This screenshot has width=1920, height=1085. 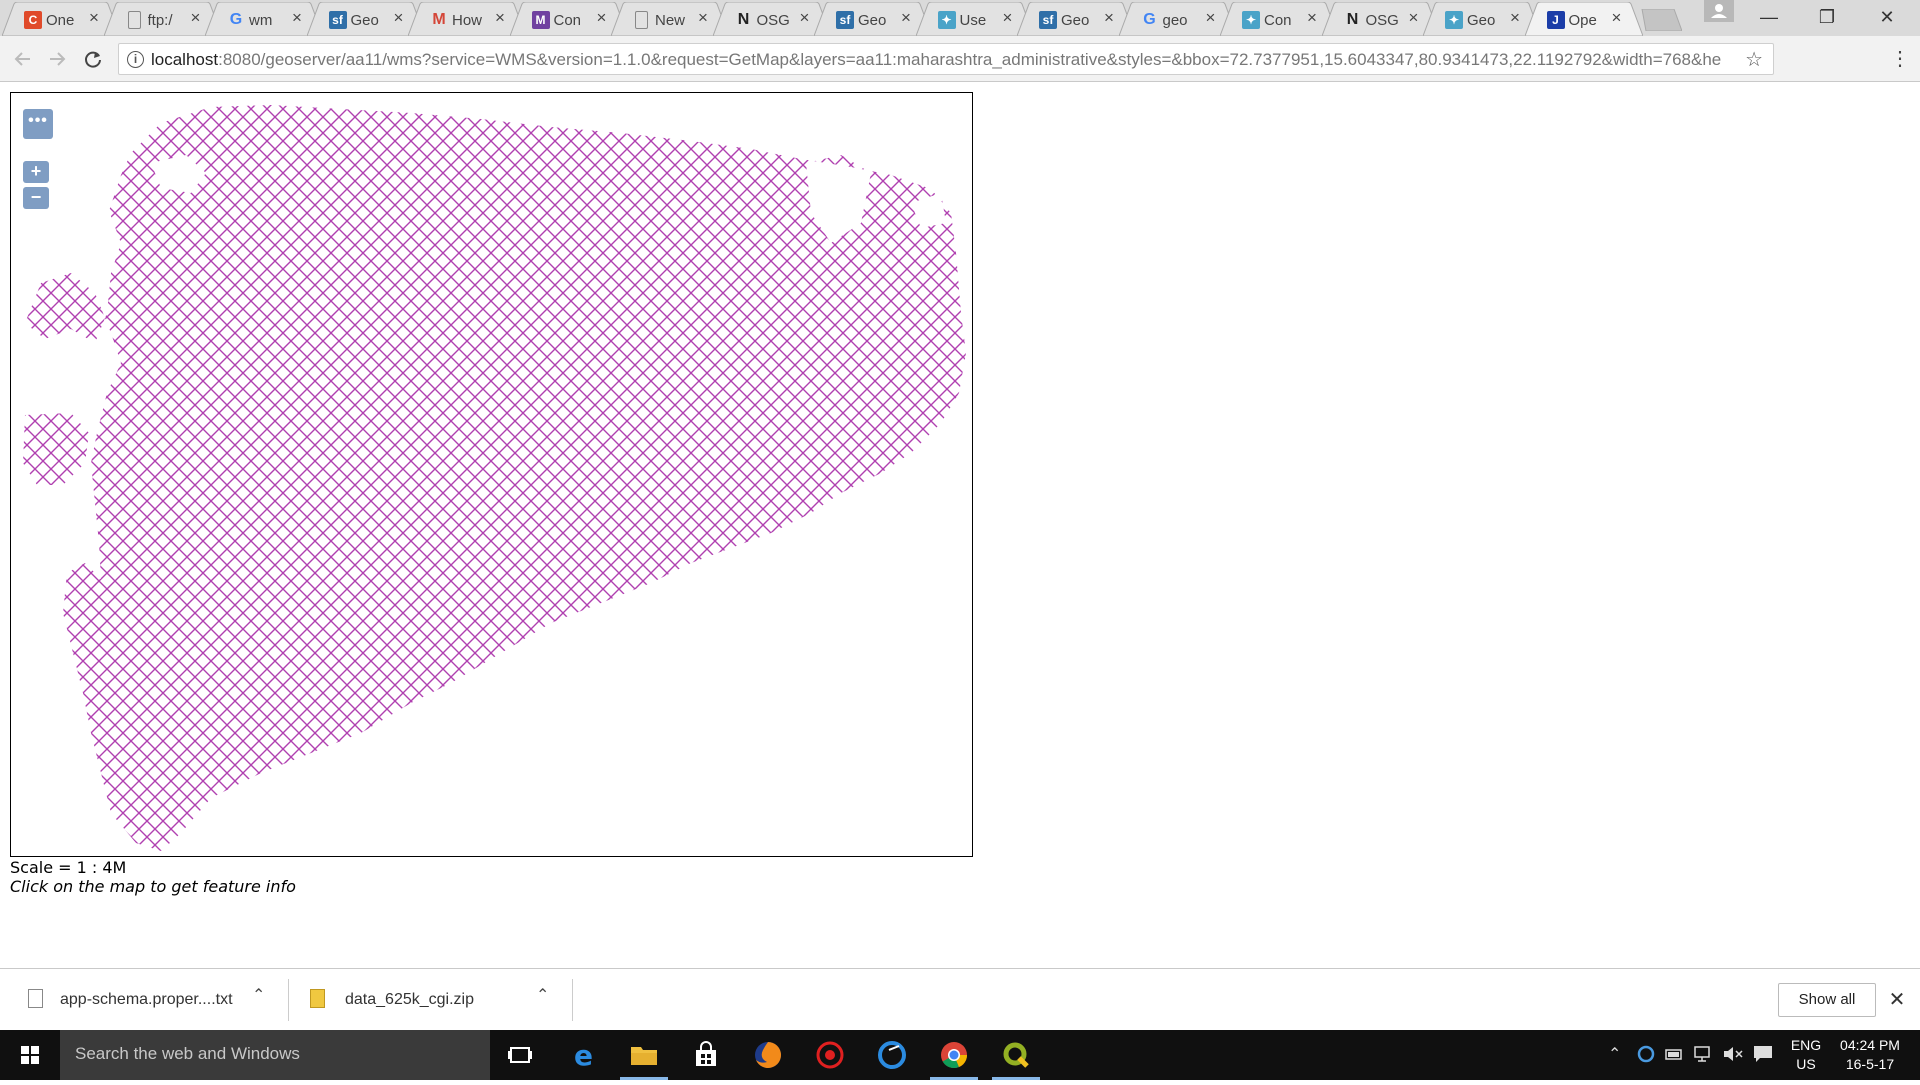 What do you see at coordinates (236, 19) in the screenshot?
I see `google-icon: G` at bounding box center [236, 19].